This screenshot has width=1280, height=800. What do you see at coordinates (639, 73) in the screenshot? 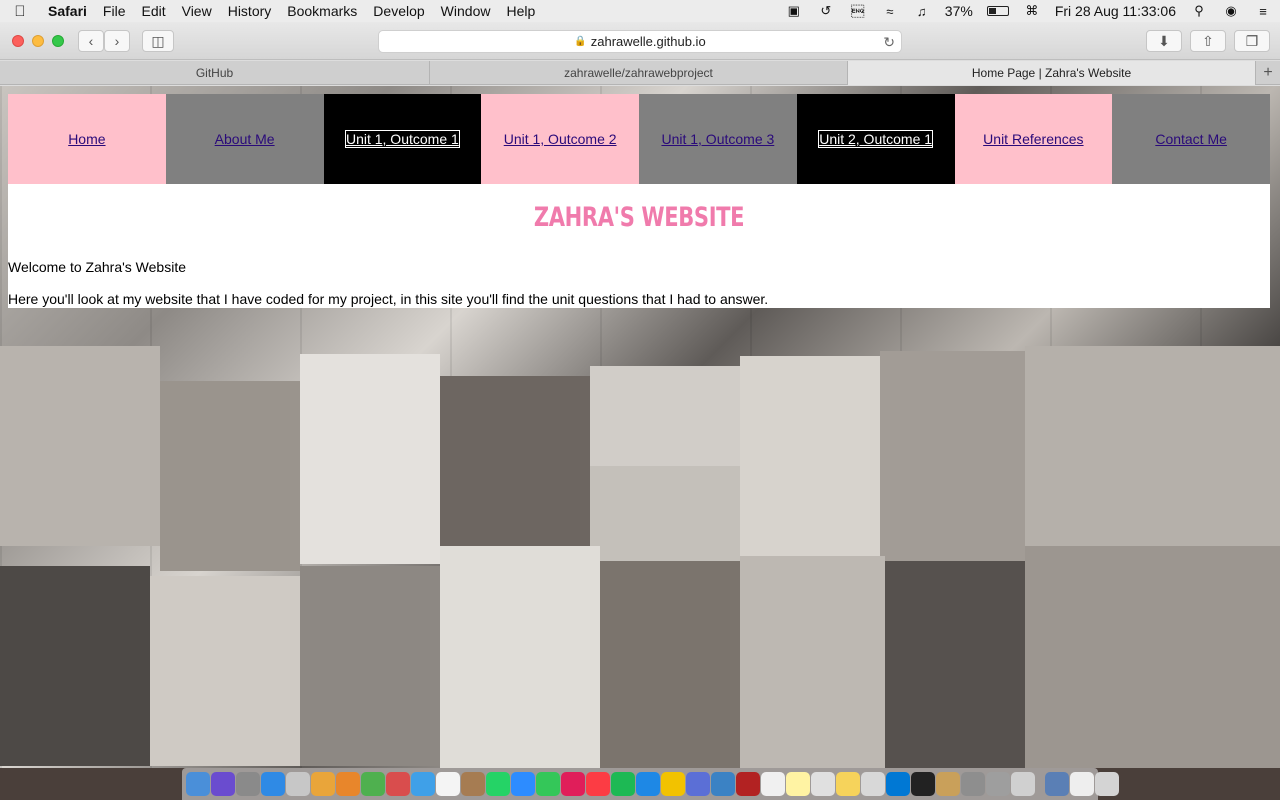
I see `tab-repo: zahrawelle/zahrawebproject` at bounding box center [639, 73].